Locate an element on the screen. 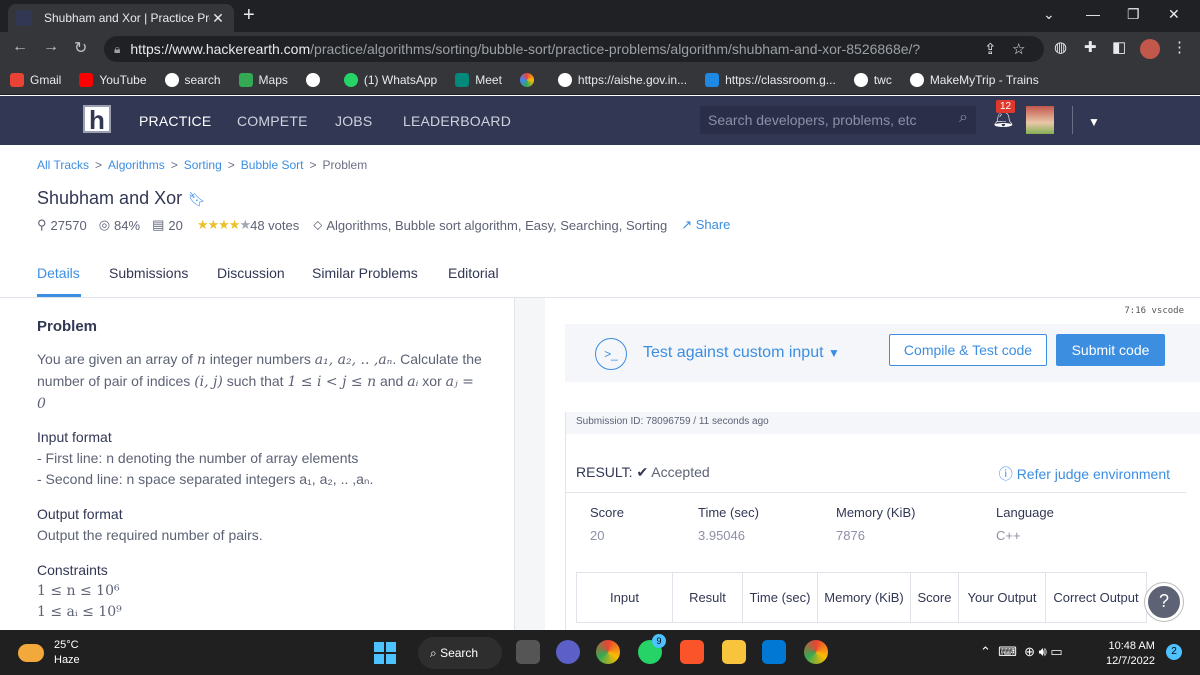 Image resolution: width=1200 pixels, height=675 pixels. rating-stars: ★★★★★ is located at coordinates (224, 225).